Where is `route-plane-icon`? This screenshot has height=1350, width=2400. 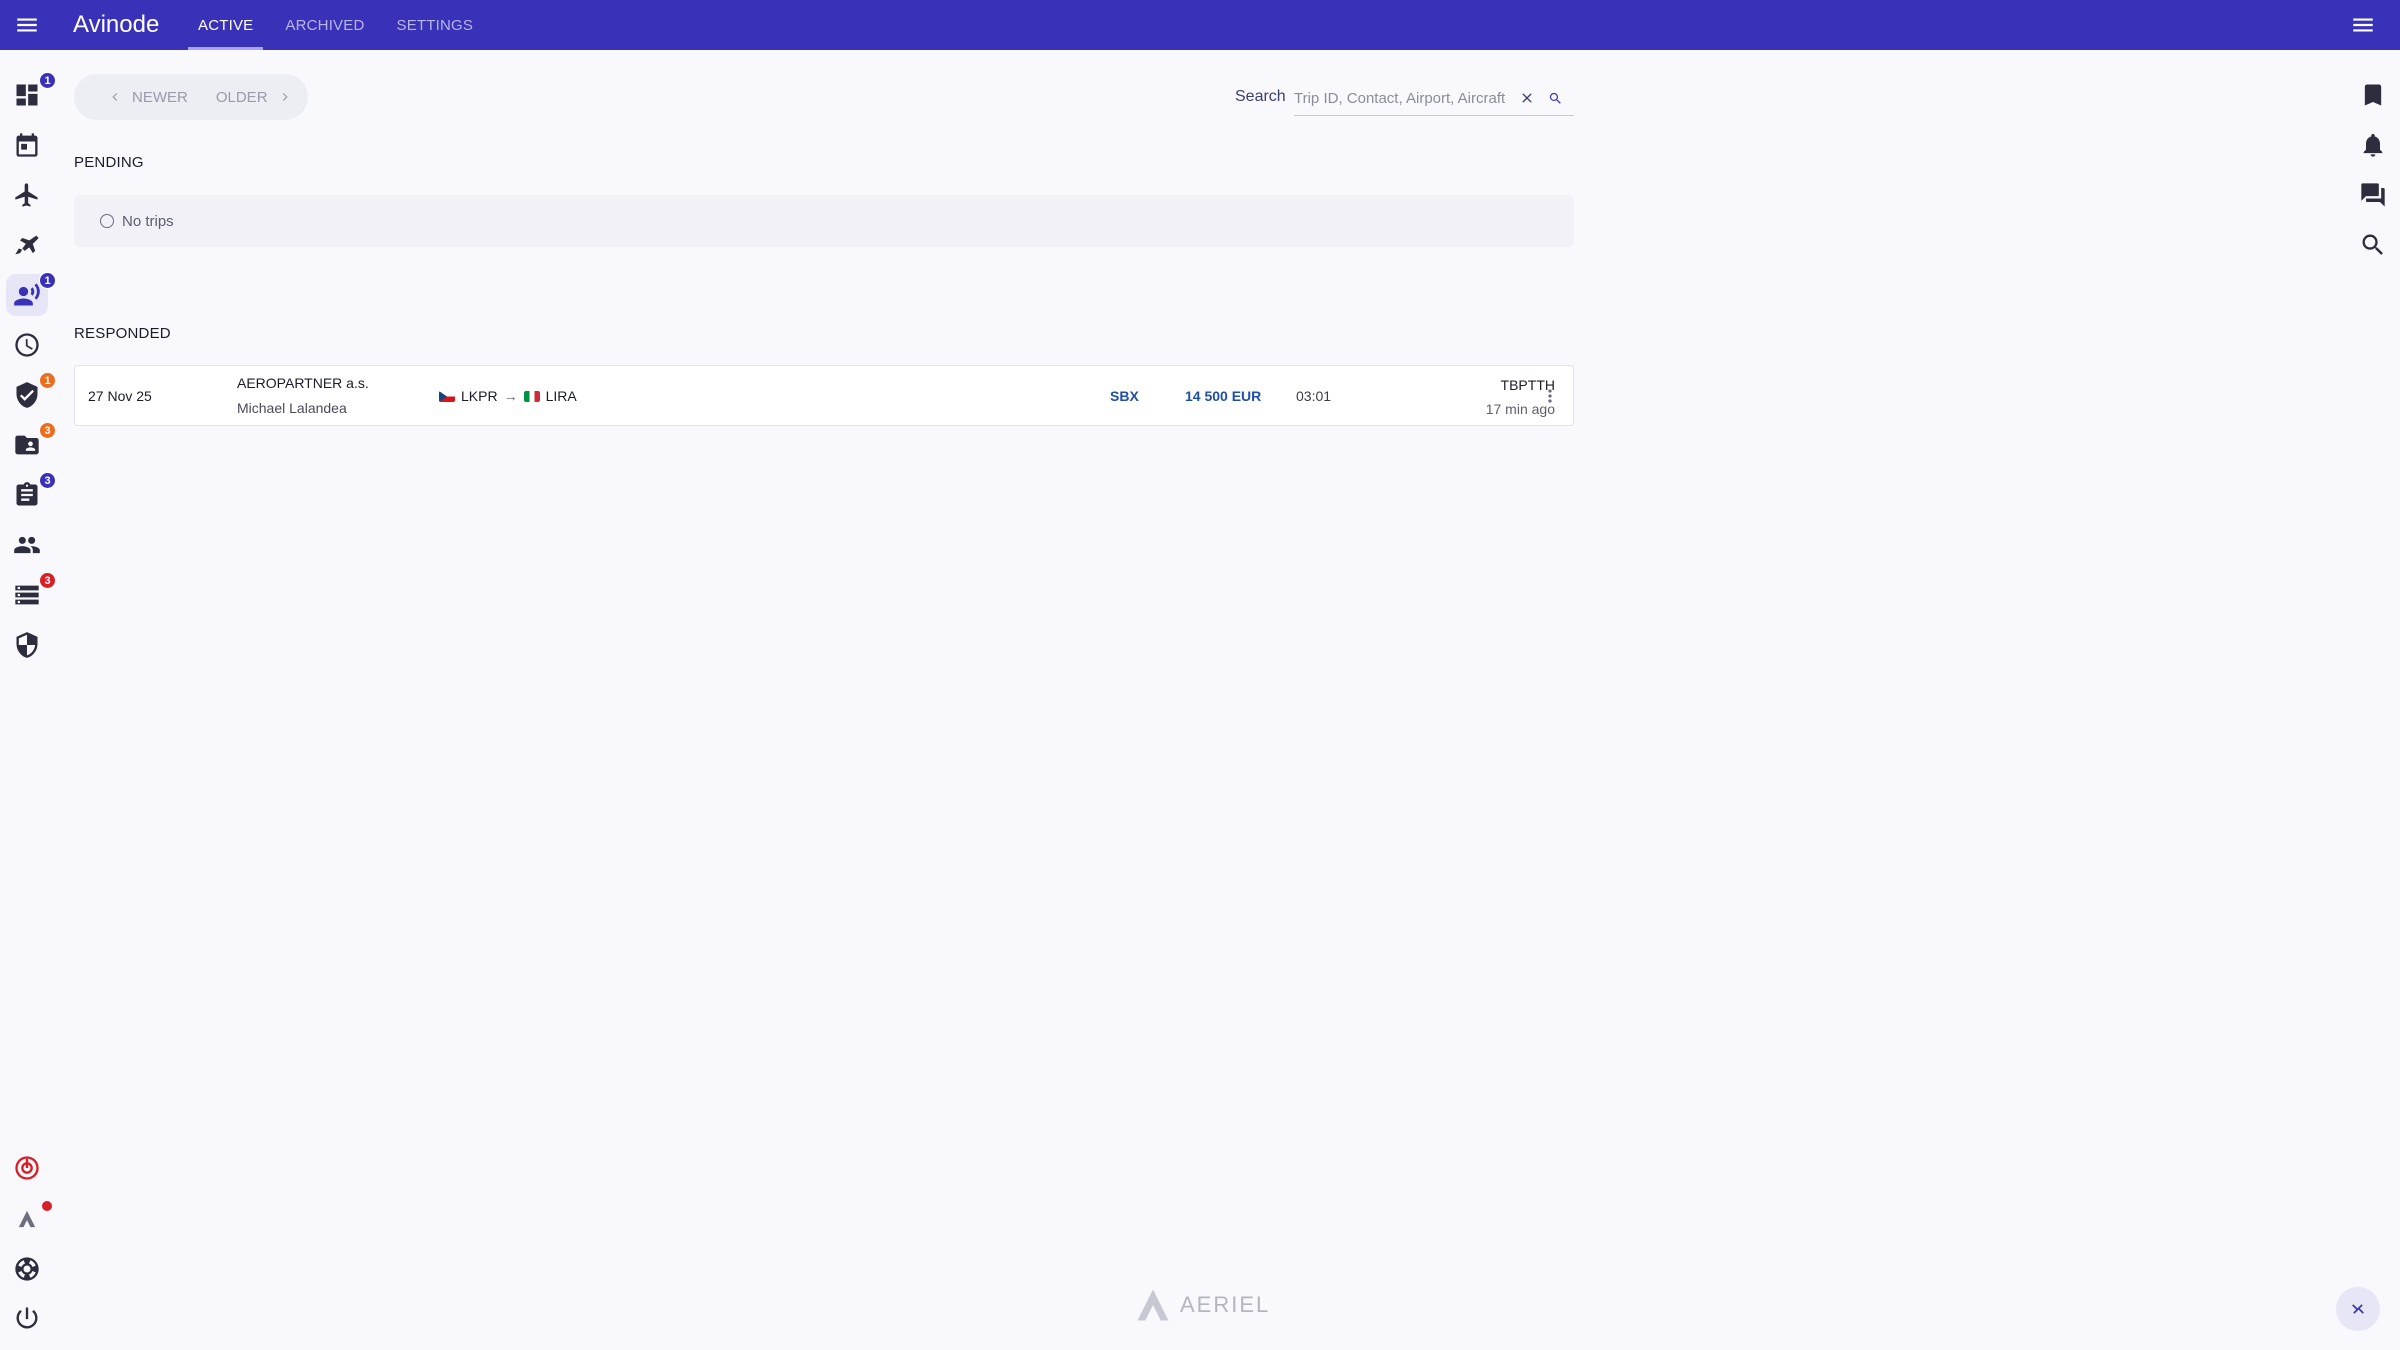
route-plane-icon is located at coordinates (27, 245).